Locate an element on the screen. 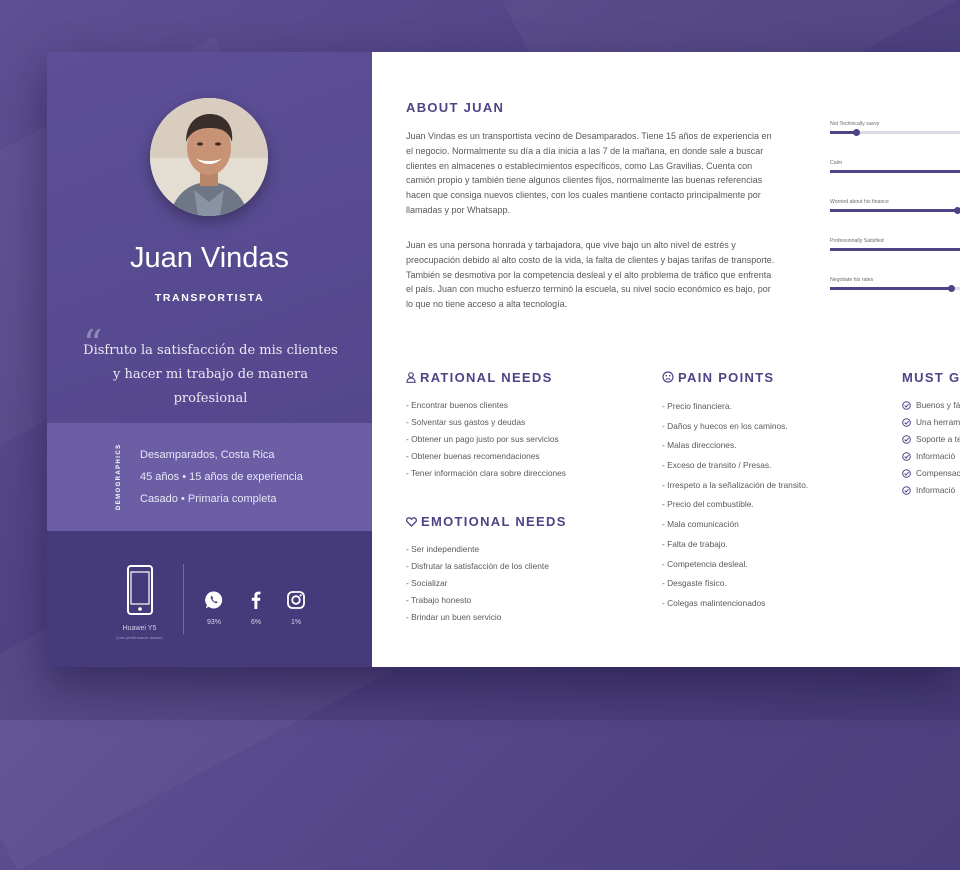 The width and height of the screenshot is (960, 870). demographics-location: Desamparados, Costa Rica is located at coordinates (207, 455).